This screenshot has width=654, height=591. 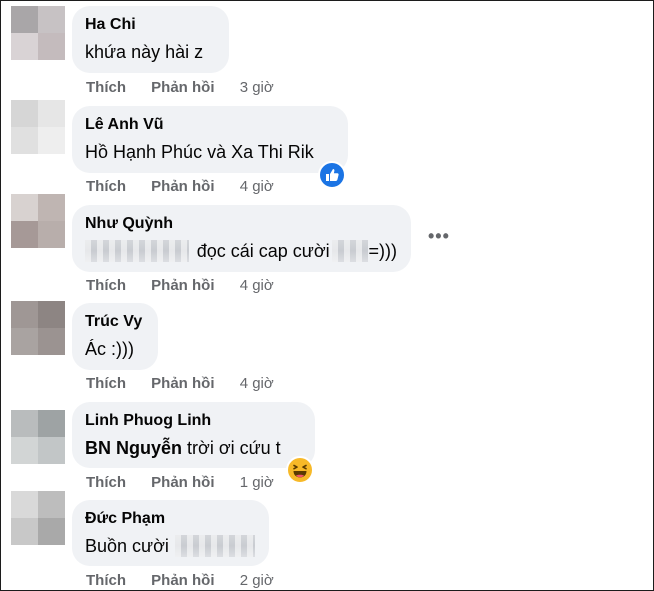 What do you see at coordinates (170, 519) in the screenshot?
I see `comment-author: Đức Phạm` at bounding box center [170, 519].